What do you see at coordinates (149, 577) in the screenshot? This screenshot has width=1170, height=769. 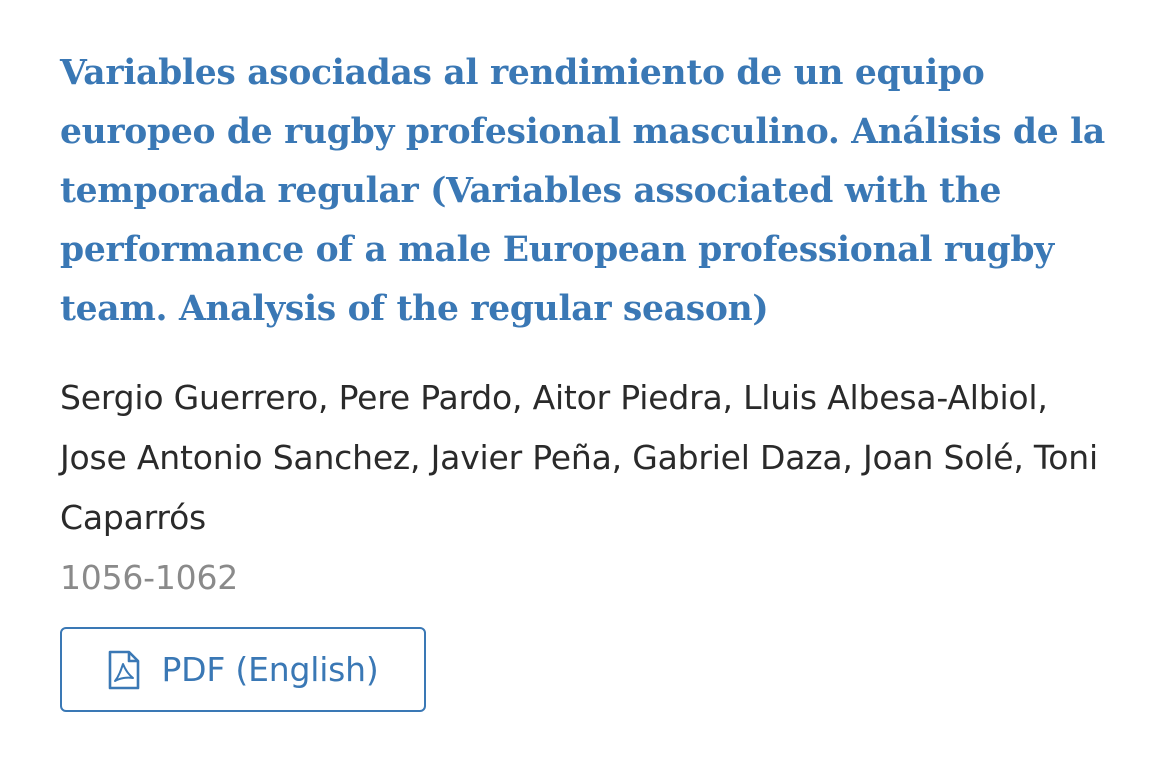 I see `article-pages: 1056-1062` at bounding box center [149, 577].